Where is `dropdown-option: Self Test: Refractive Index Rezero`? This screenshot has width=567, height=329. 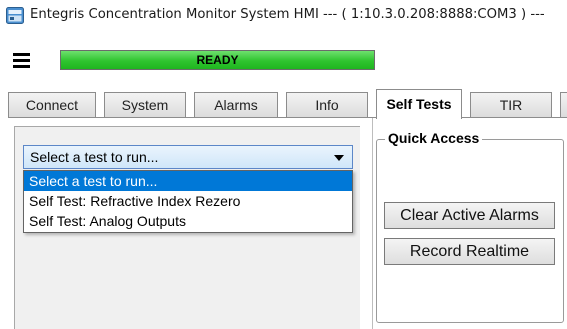
dropdown-option: Self Test: Refractive Index Rezero is located at coordinates (188, 201).